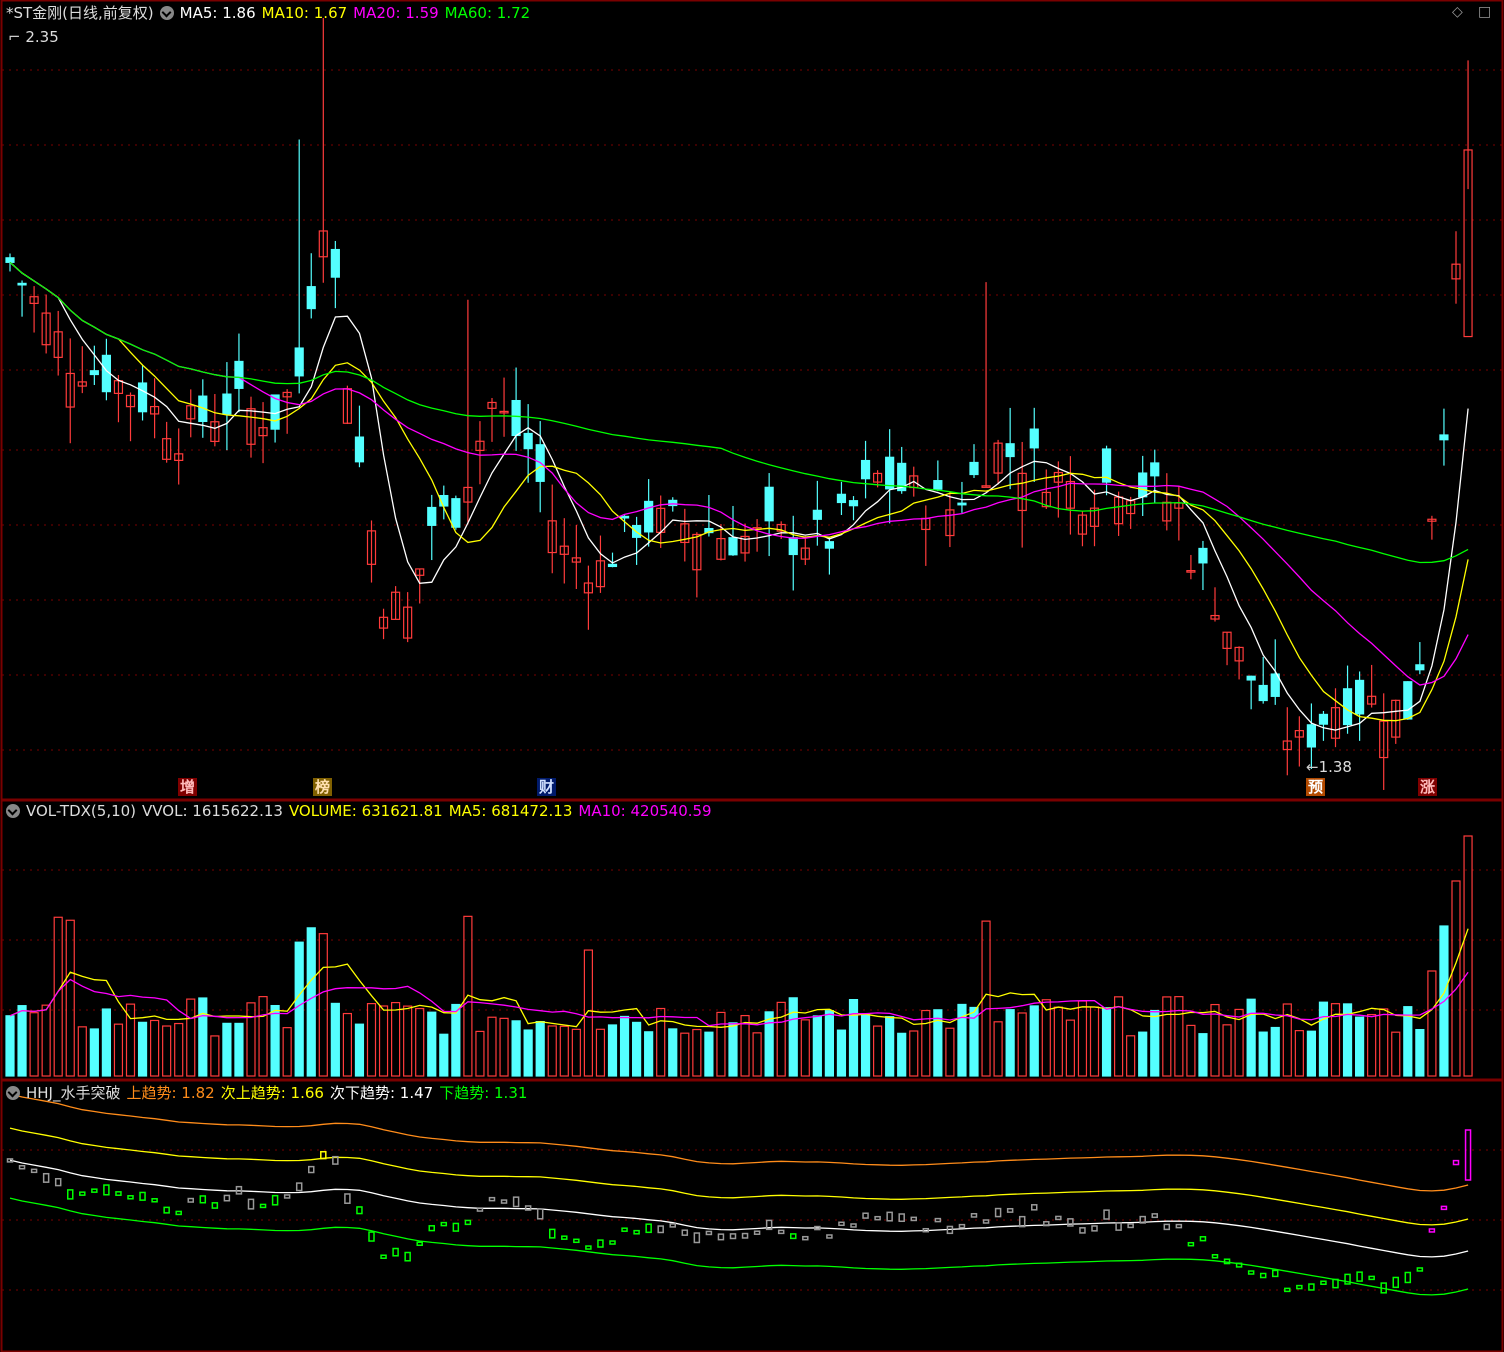 The image size is (1504, 1352). Describe the element at coordinates (1457, 12) in the screenshot. I see `diamond-icon: ◇` at that location.